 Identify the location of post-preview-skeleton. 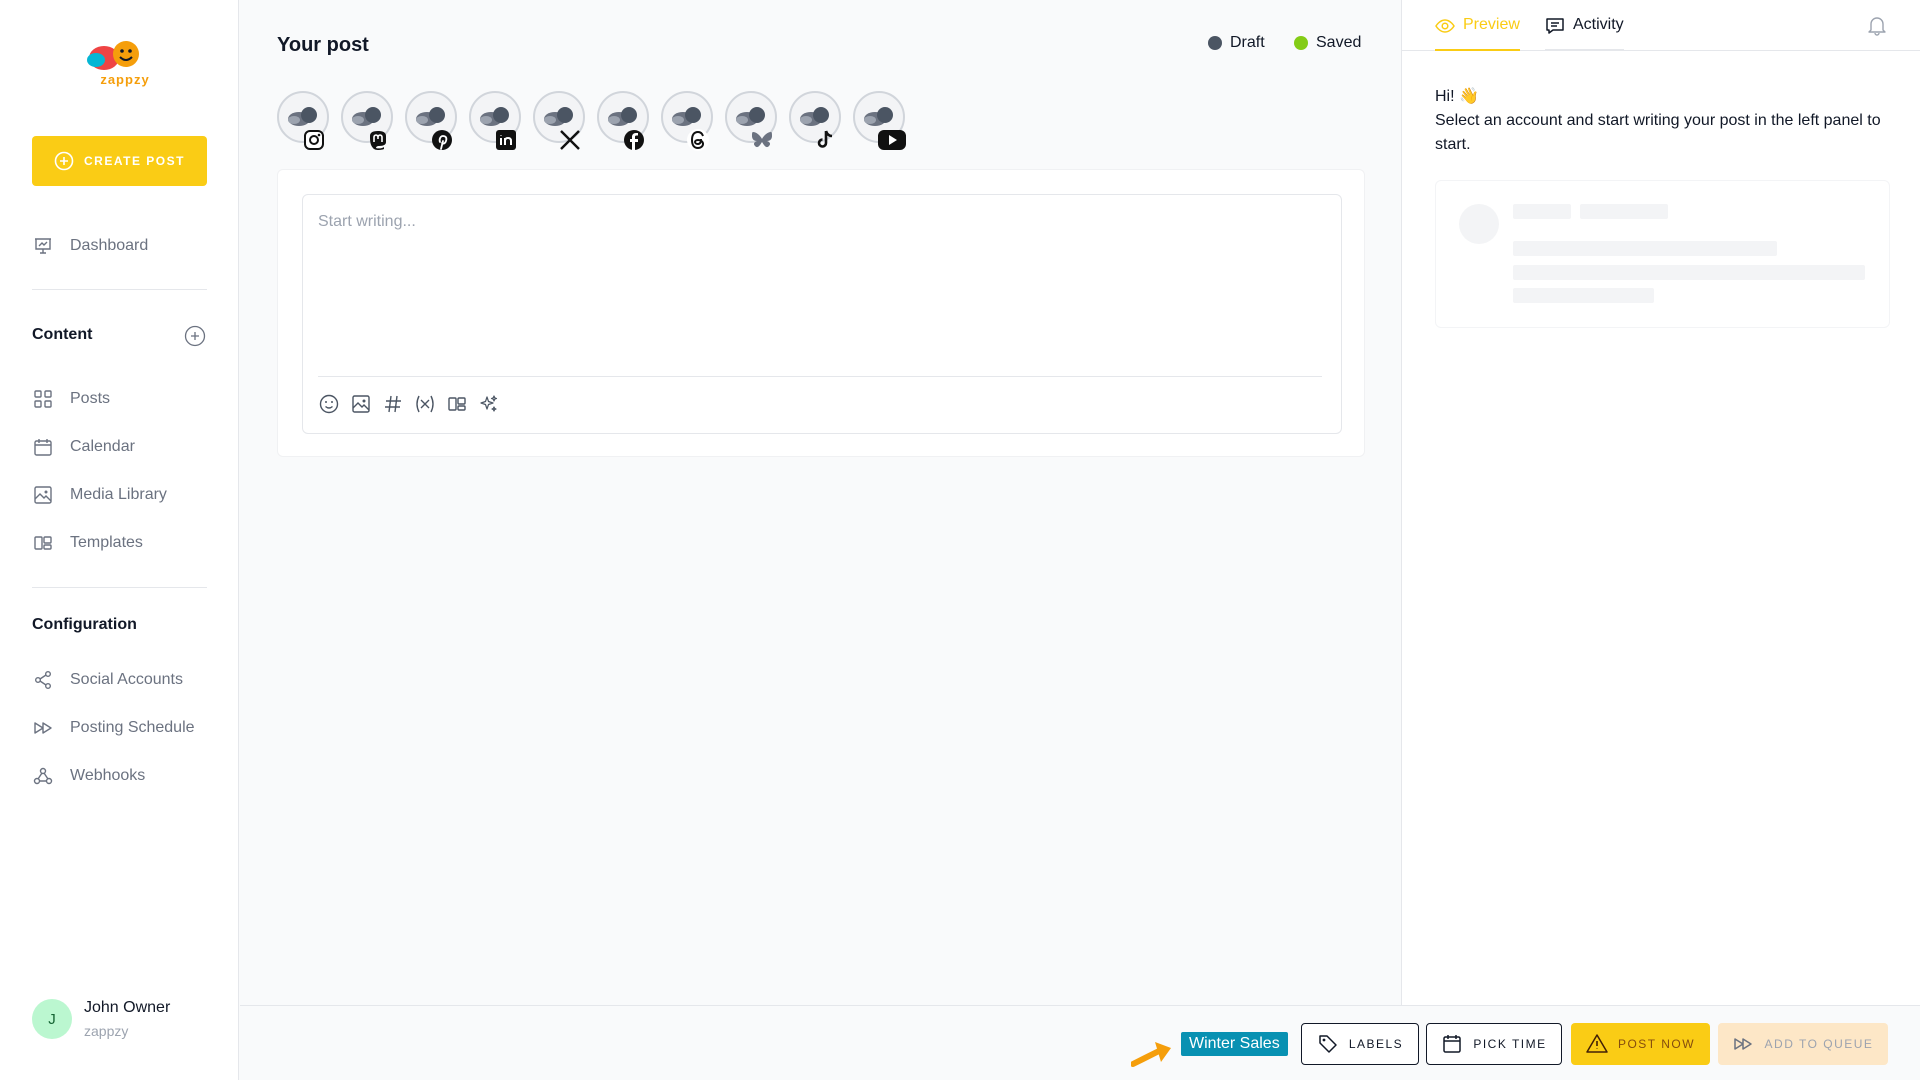
(1662, 254).